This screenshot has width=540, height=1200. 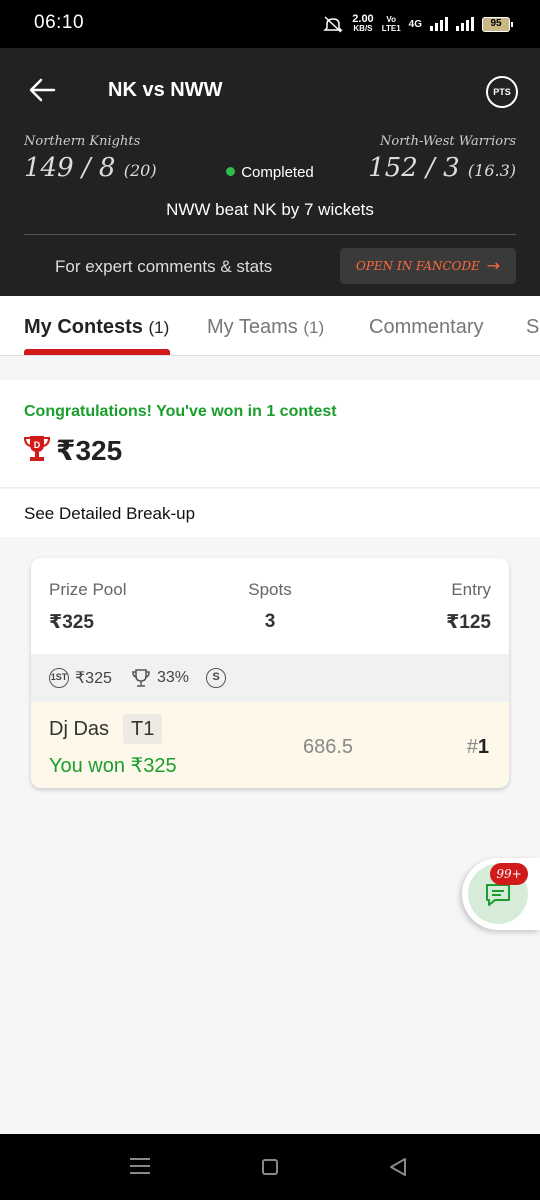 What do you see at coordinates (140, 1167) in the screenshot?
I see `recent-apps-icon` at bounding box center [140, 1167].